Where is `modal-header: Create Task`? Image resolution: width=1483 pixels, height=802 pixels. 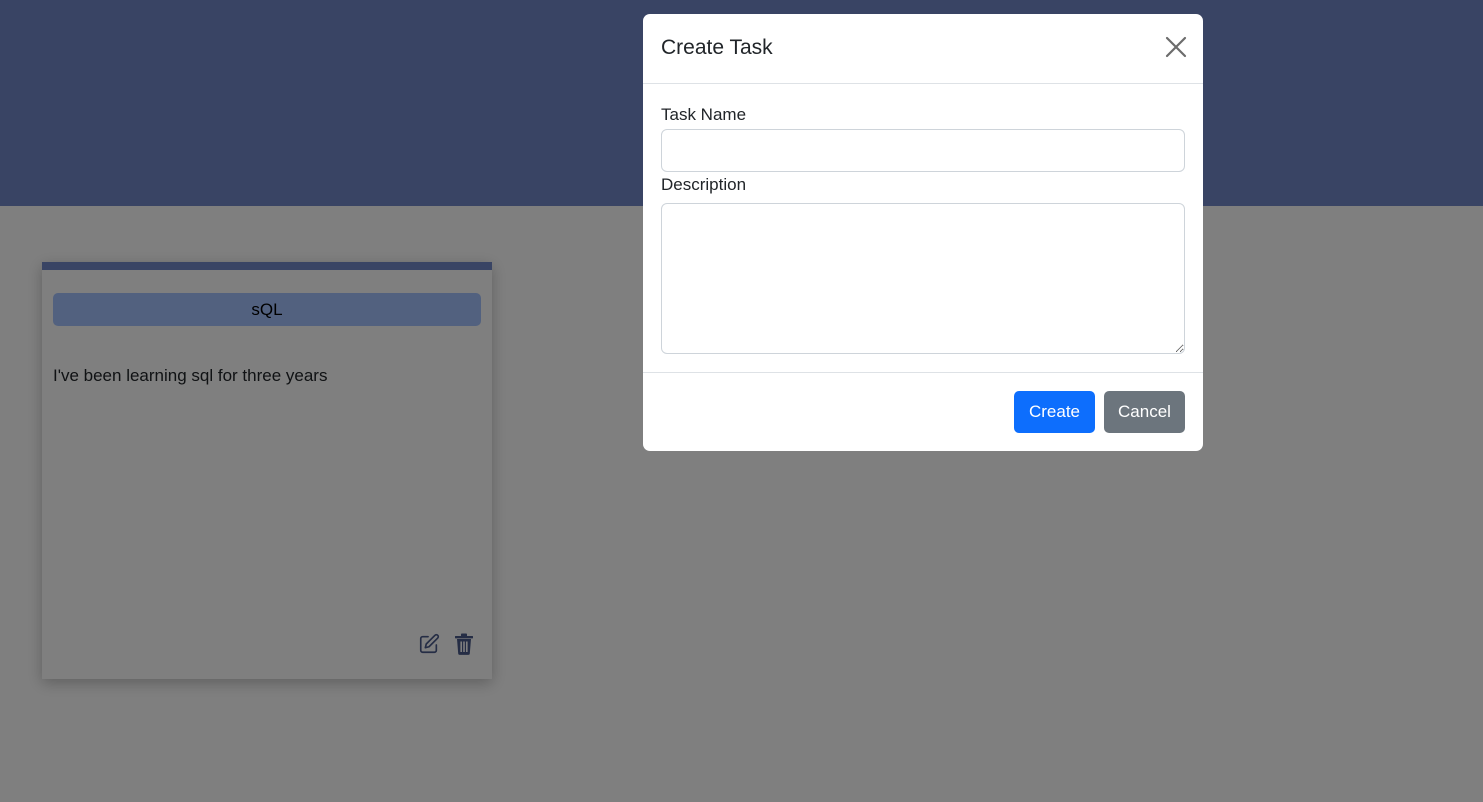
modal-header: Create Task is located at coordinates (923, 49).